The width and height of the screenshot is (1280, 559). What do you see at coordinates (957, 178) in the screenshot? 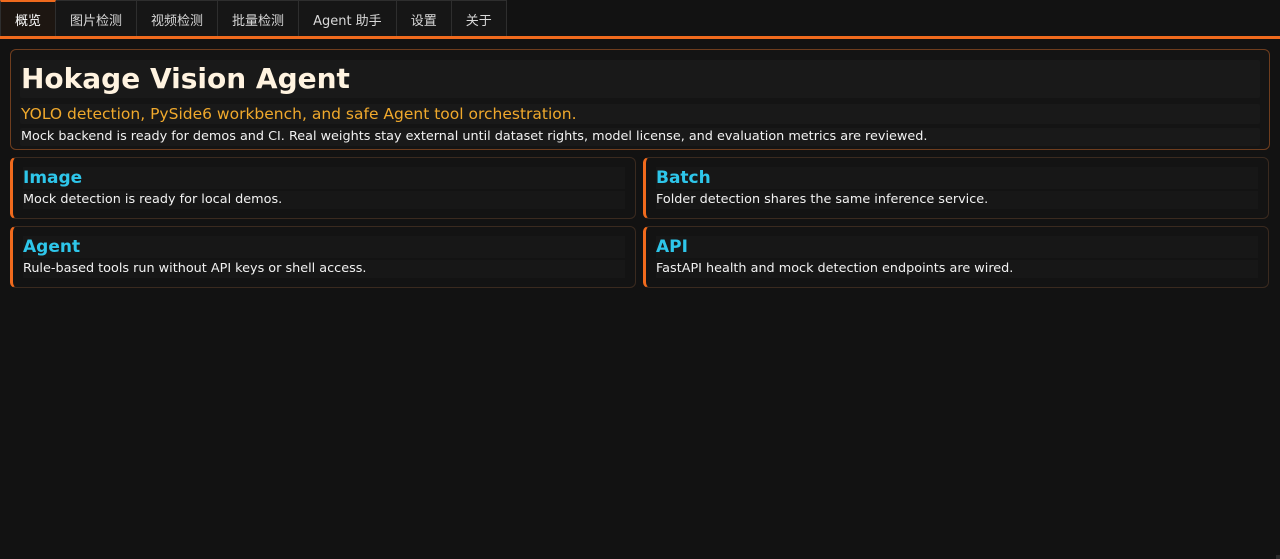
I see `card-title: Batch` at bounding box center [957, 178].